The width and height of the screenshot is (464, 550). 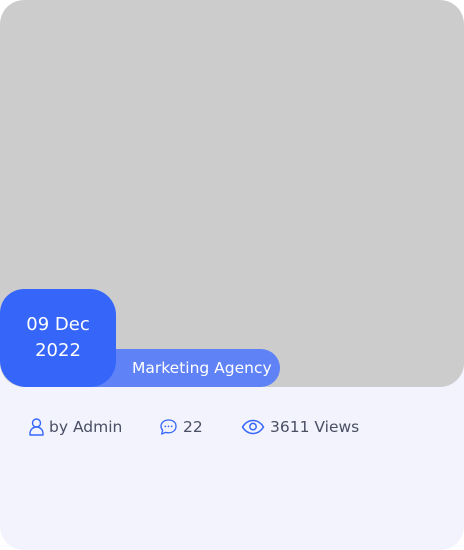 I want to click on date-badge: 09 Dec 2022, so click(x=58, y=338).